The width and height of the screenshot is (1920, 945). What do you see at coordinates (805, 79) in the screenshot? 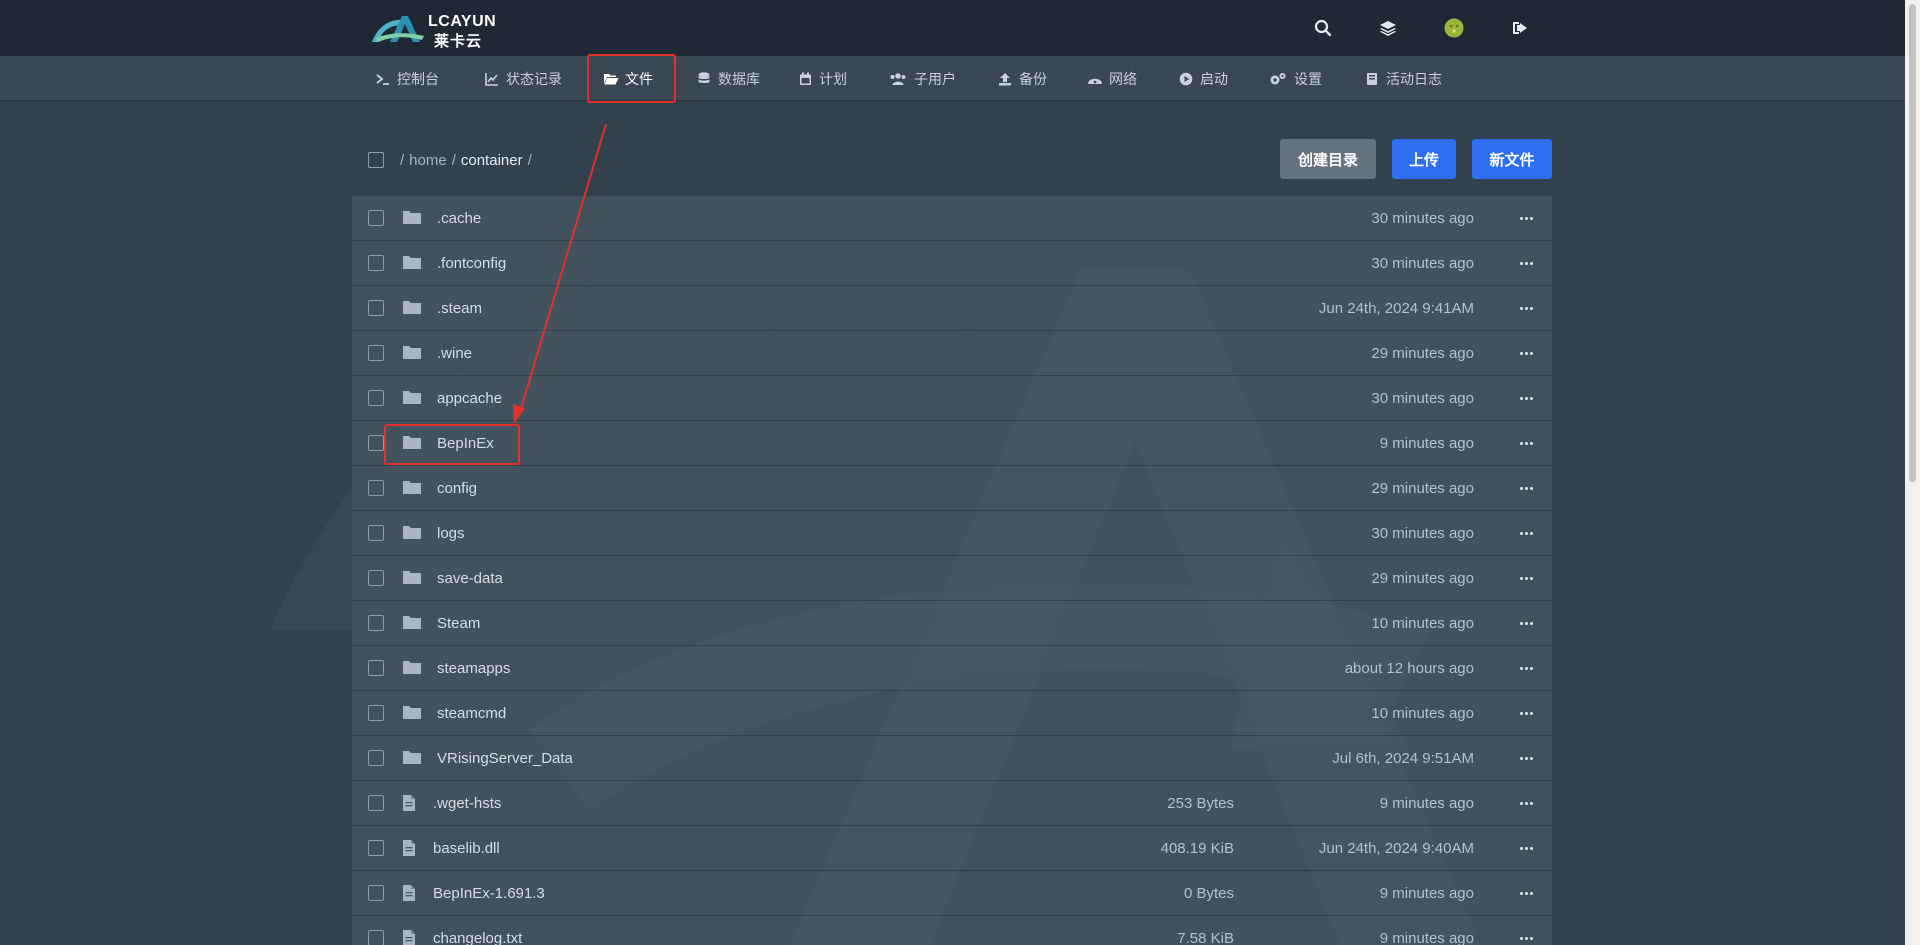
I see `calendar-icon` at bounding box center [805, 79].